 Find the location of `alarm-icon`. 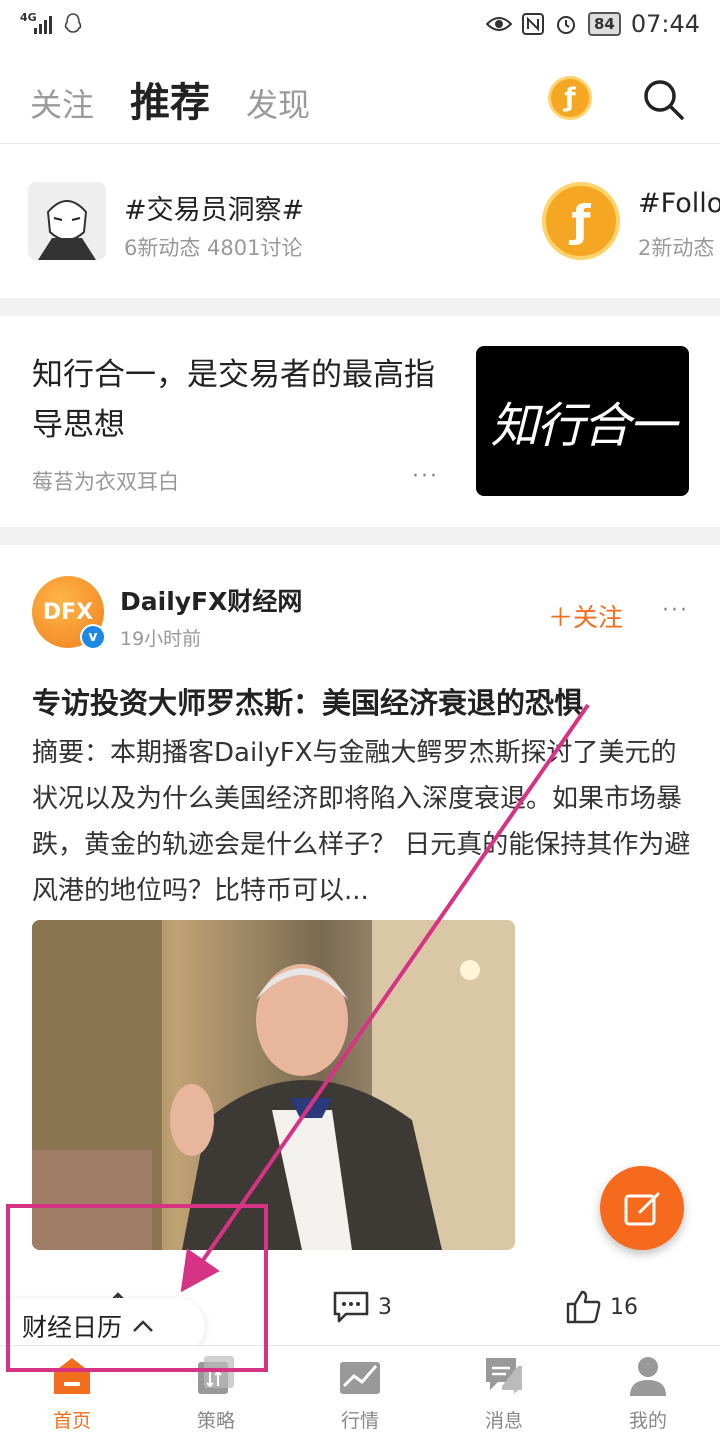

alarm-icon is located at coordinates (565, 25).